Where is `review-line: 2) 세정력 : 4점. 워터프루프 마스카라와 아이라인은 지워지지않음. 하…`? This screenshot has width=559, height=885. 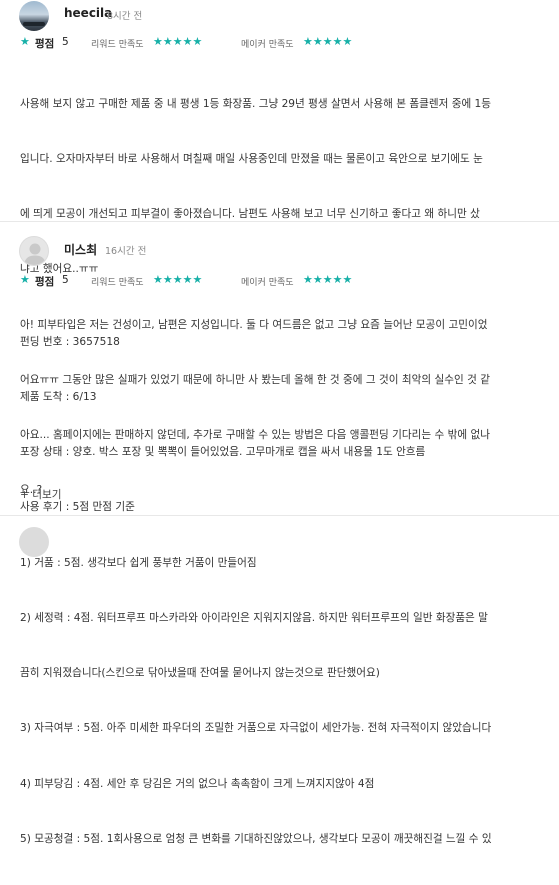
review-line: 2) 세정력 : 4점. 워터프루프 마스카라와 아이라인은 지워지지않음. 하… is located at coordinates (254, 617).